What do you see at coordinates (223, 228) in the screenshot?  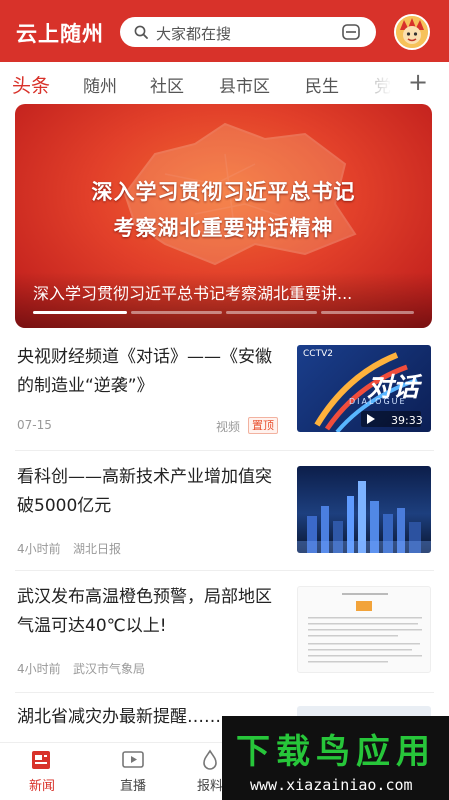 I see `banner-headline-2: 考察湖北重要讲话精神` at bounding box center [223, 228].